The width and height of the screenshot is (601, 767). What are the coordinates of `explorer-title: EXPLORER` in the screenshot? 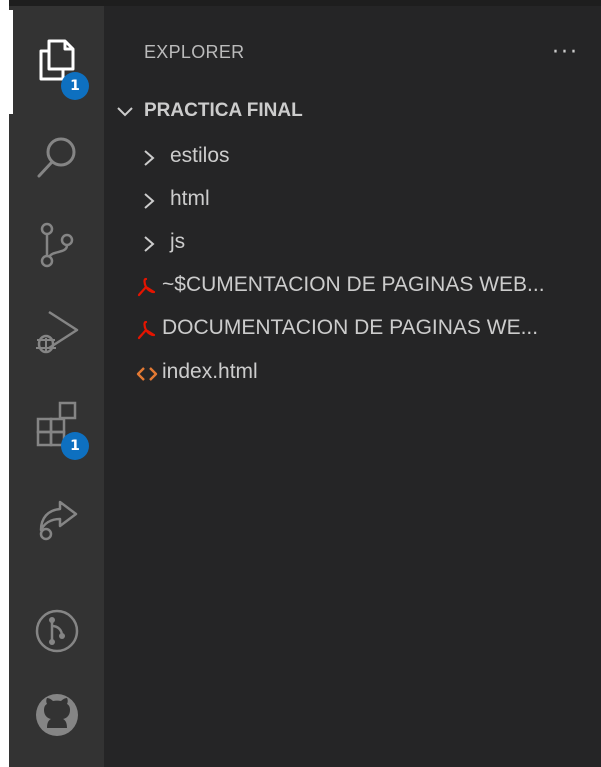 It's located at (194, 52).